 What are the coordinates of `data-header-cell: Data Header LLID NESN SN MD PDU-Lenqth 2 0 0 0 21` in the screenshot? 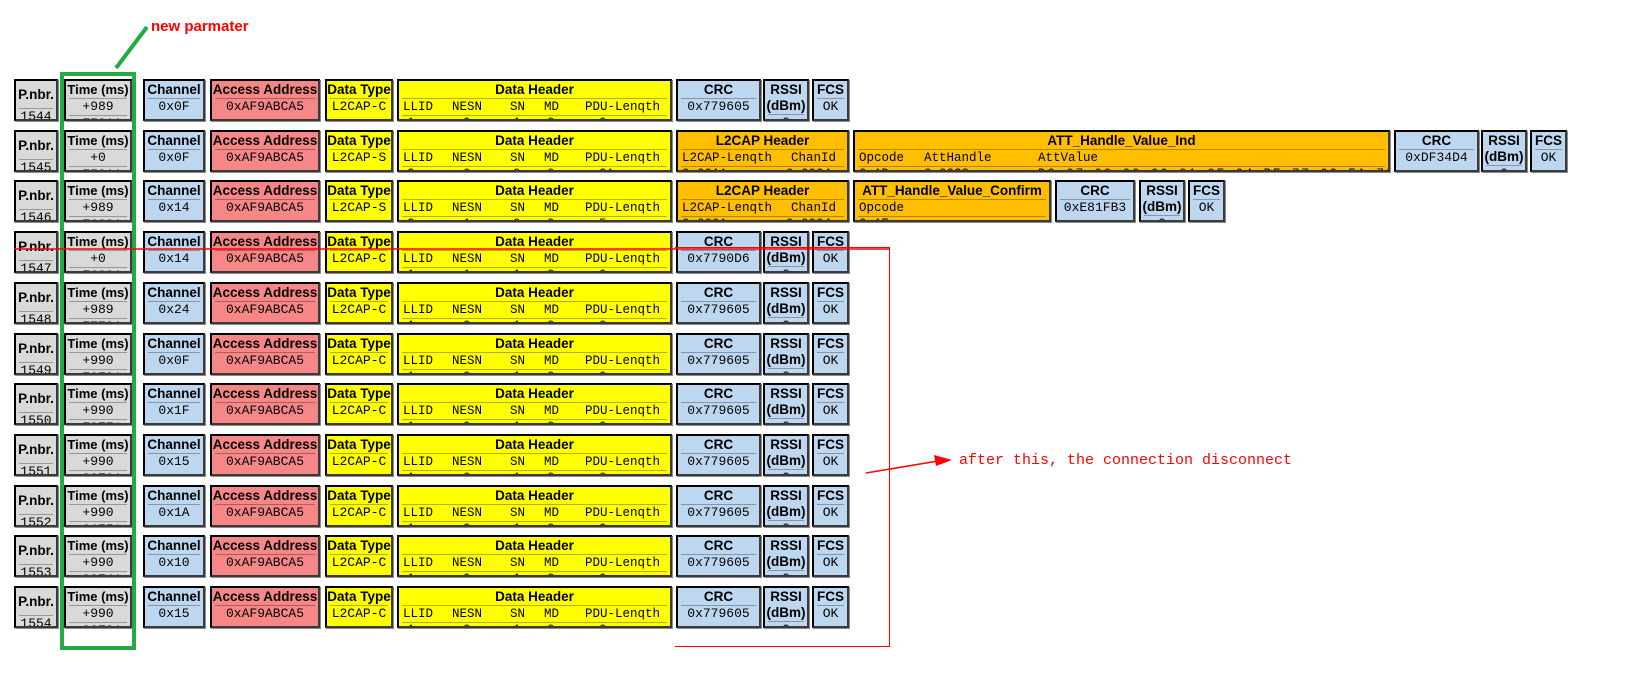 It's located at (534, 151).